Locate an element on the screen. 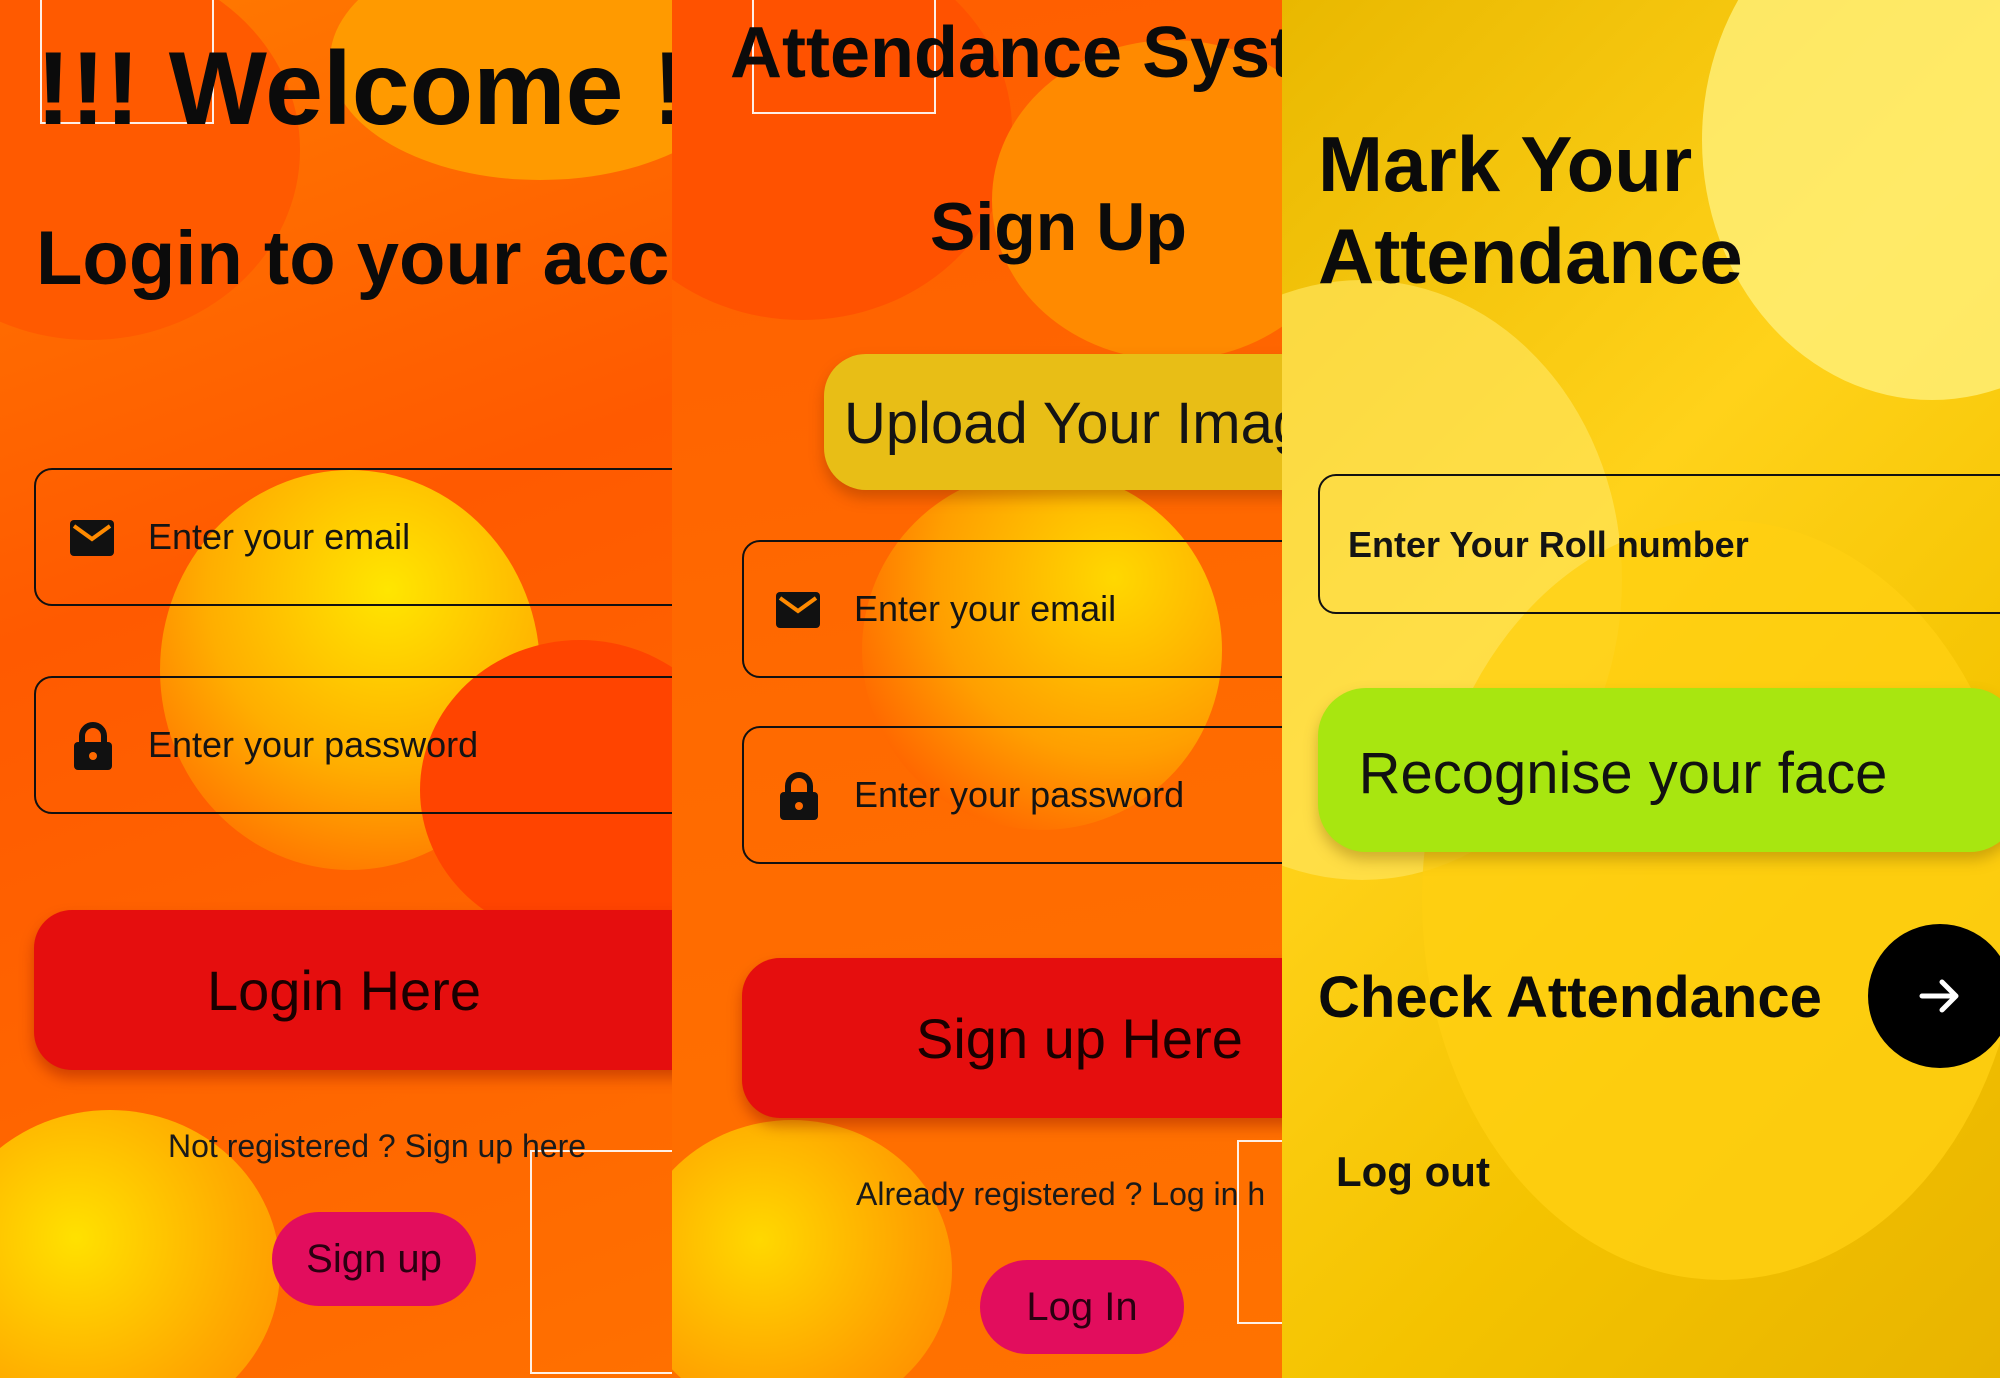 The image size is (2000, 1378). signup-password-field: Enter your password is located at coordinates (1012, 795).